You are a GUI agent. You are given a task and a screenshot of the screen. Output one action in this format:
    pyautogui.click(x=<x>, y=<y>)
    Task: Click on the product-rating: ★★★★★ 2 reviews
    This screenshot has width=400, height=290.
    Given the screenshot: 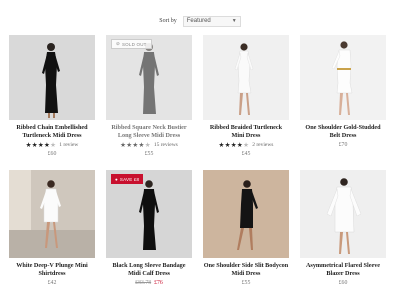 What is the action you would take?
    pyautogui.click(x=246, y=145)
    